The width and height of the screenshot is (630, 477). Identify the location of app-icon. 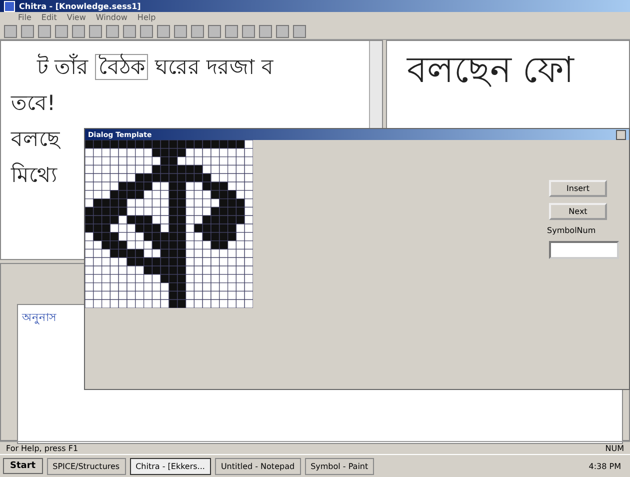
(9, 6).